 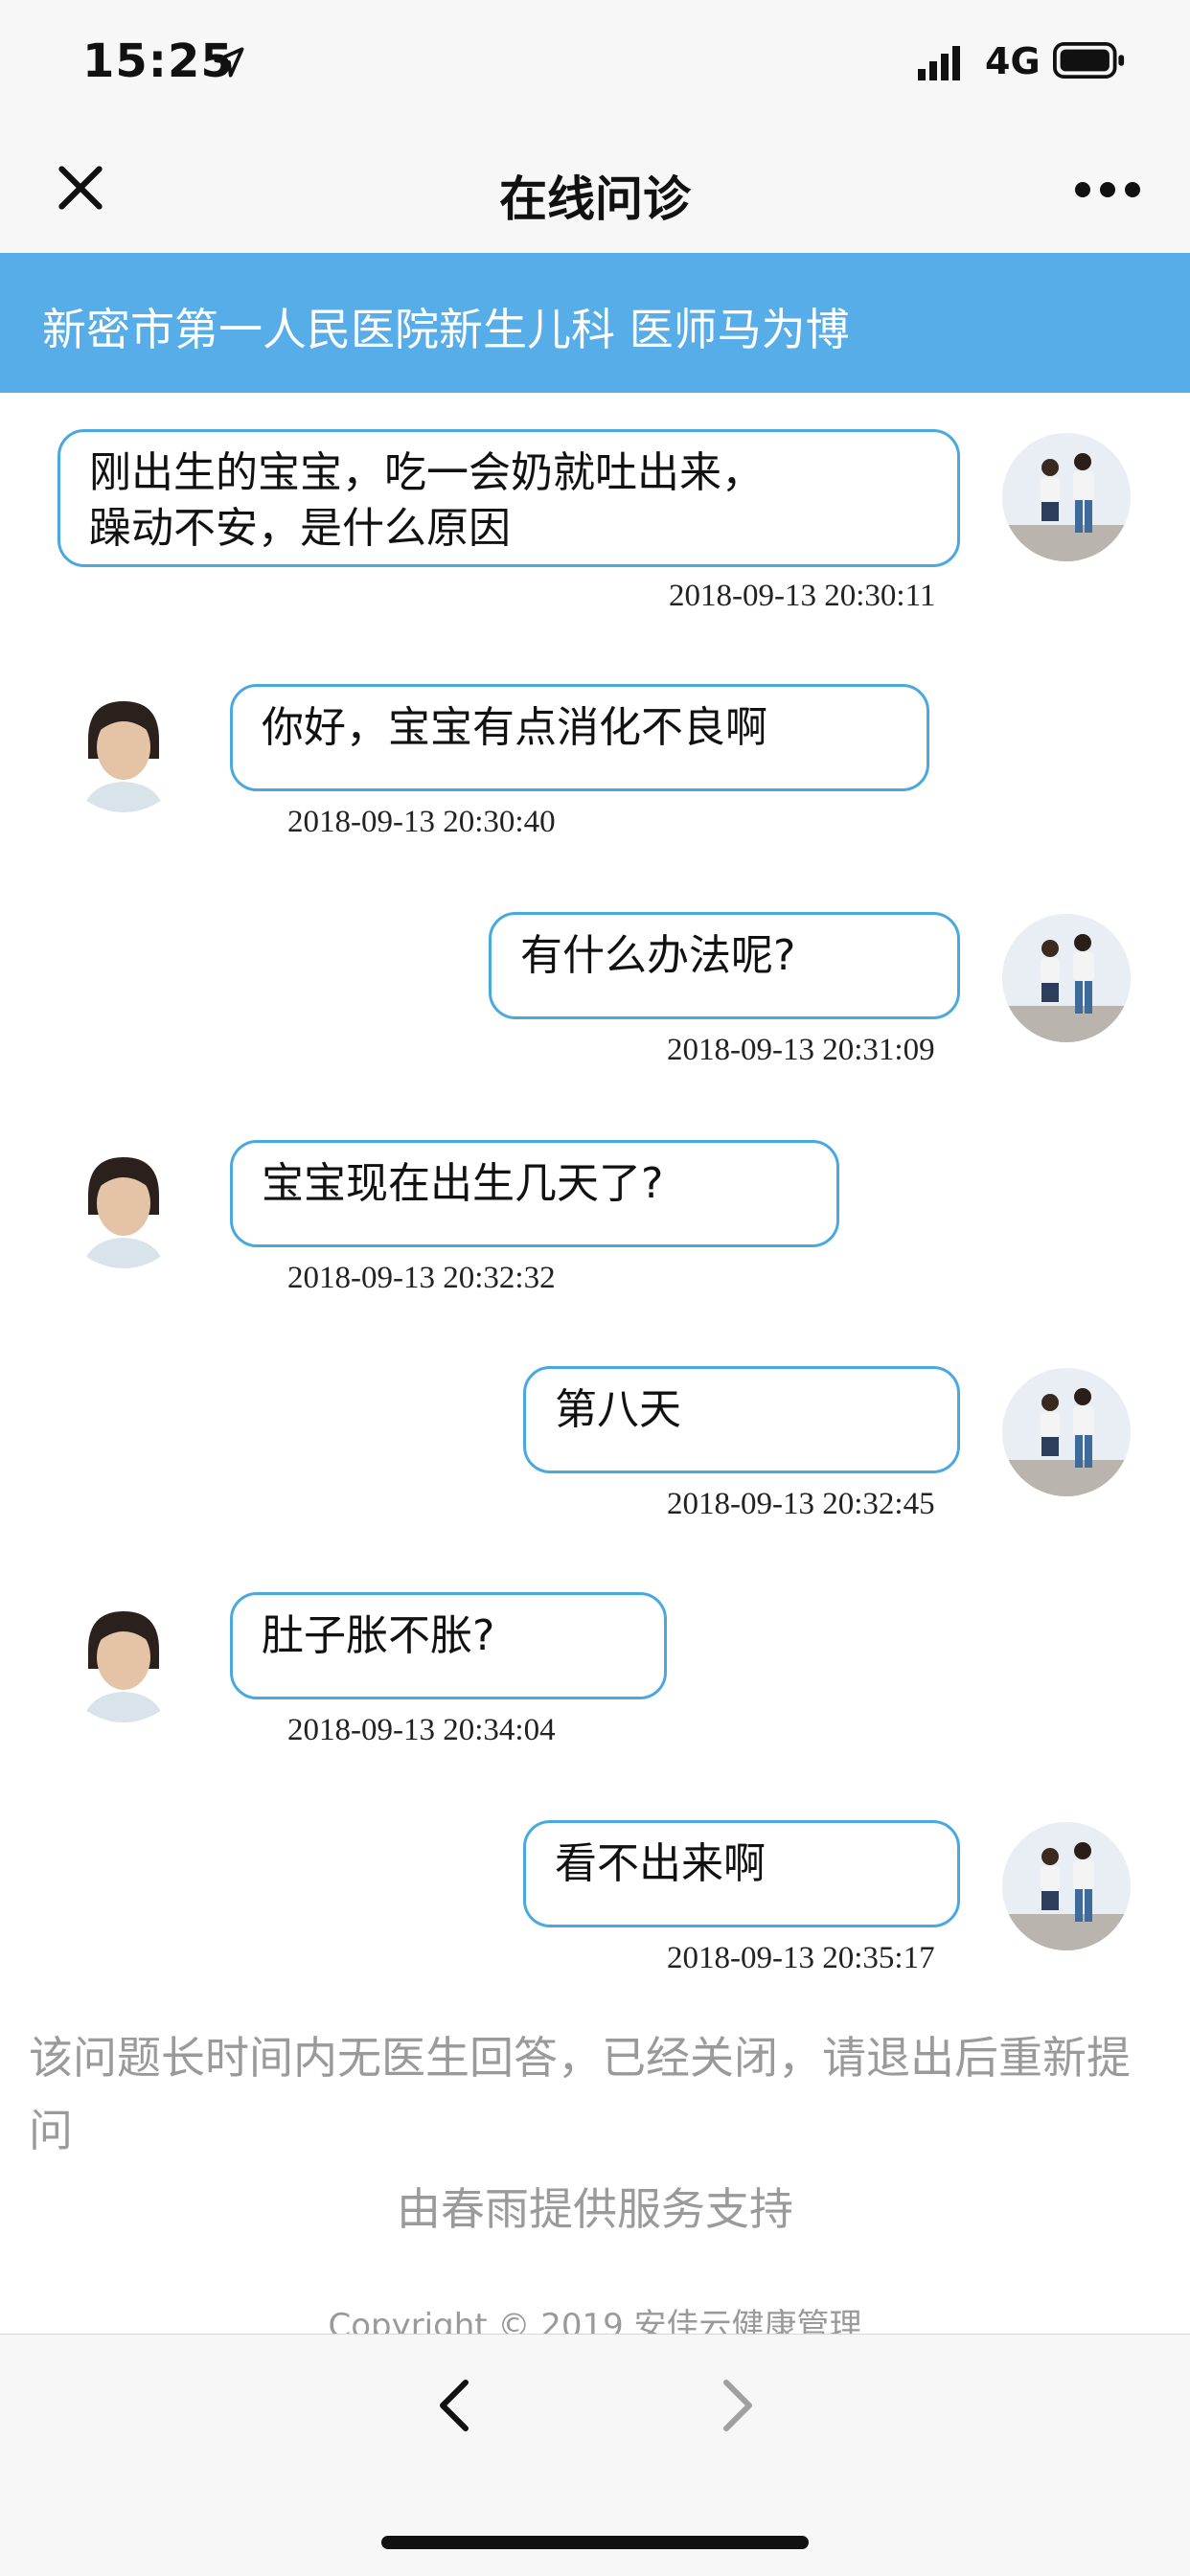 I want to click on network-type: 4G, so click(x=1013, y=61).